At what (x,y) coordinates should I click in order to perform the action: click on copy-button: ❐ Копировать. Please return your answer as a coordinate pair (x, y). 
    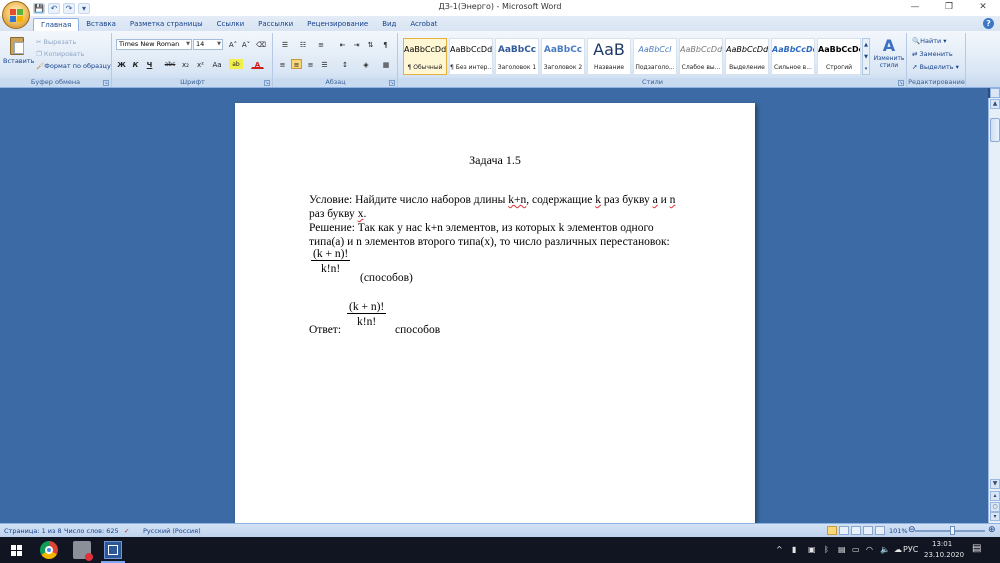
    Looking at the image, I should click on (60, 54).